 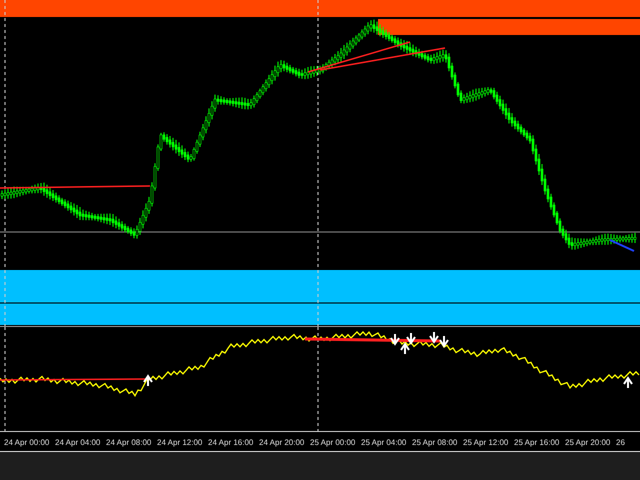 I want to click on time-axis-label: 24 Apr 00:00, so click(x=27, y=443).